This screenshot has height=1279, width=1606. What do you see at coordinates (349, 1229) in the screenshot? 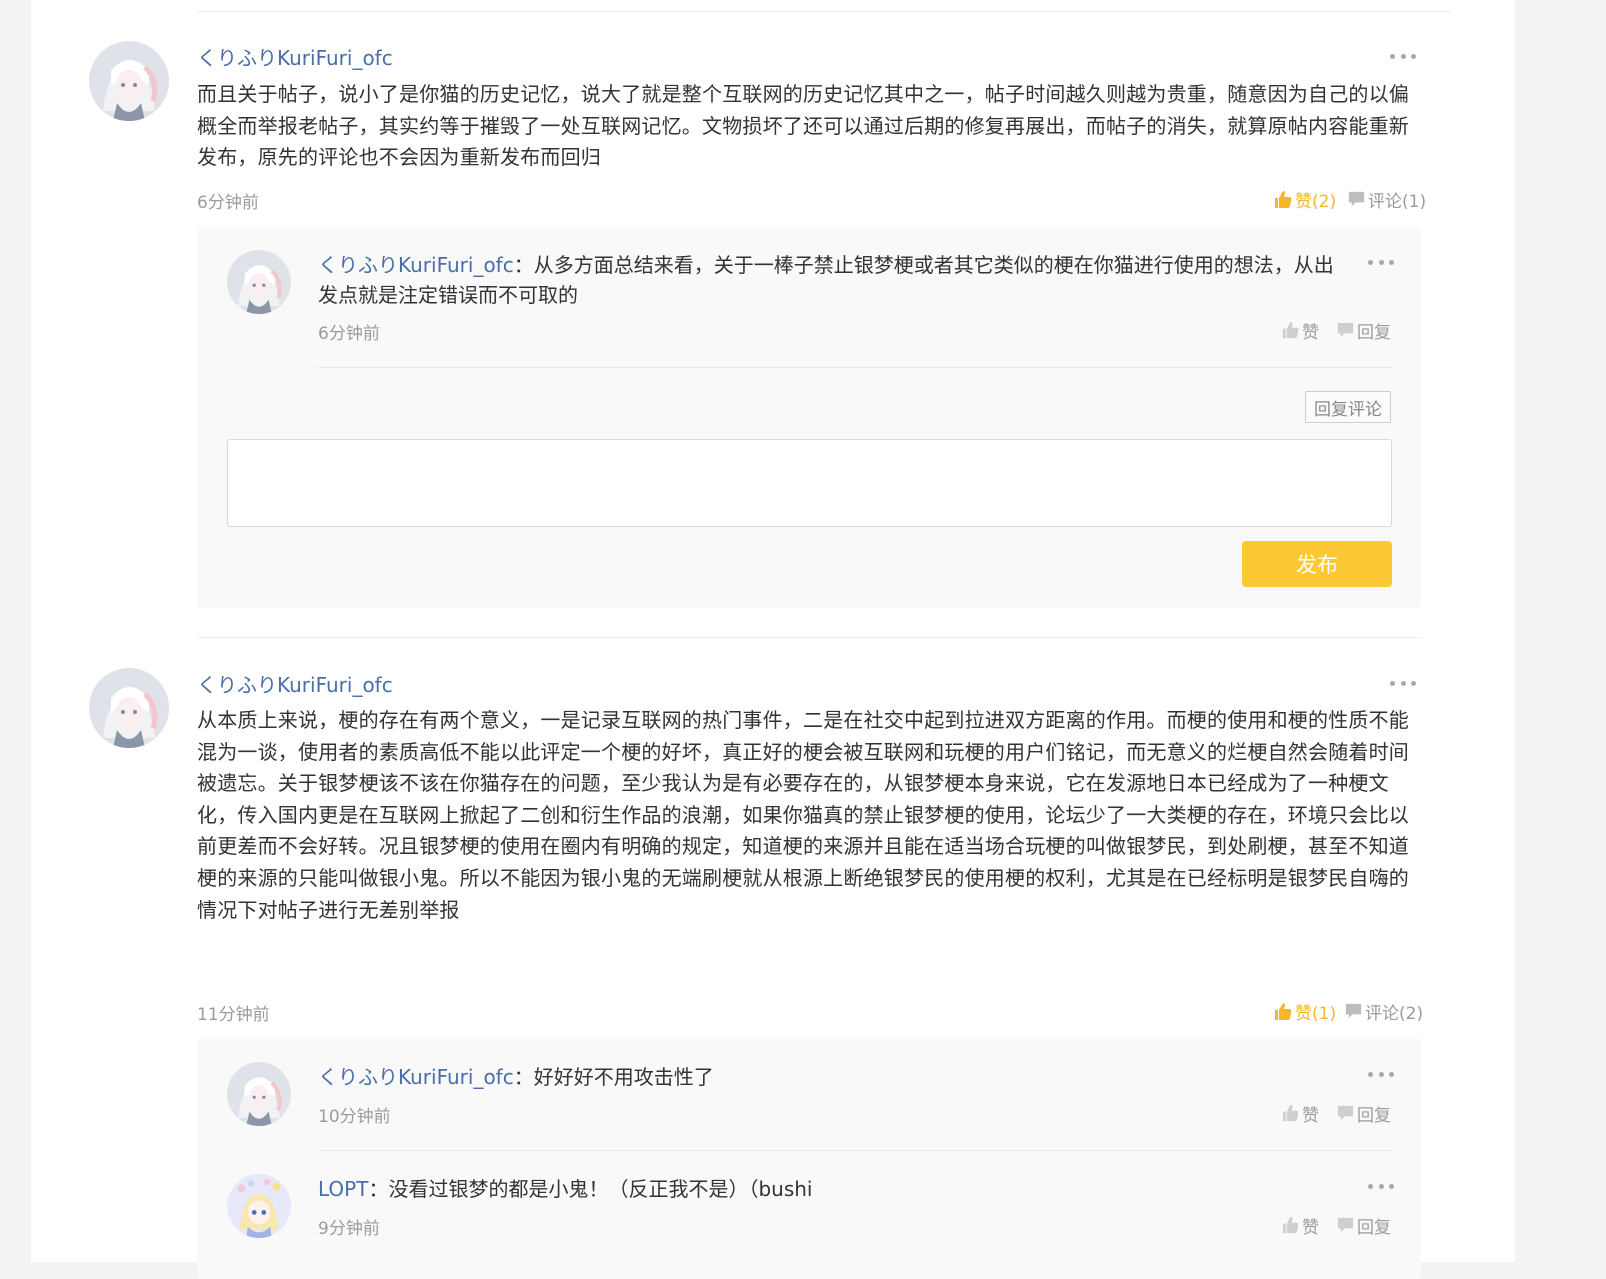
I see `reply-time: 9分钟前` at bounding box center [349, 1229].